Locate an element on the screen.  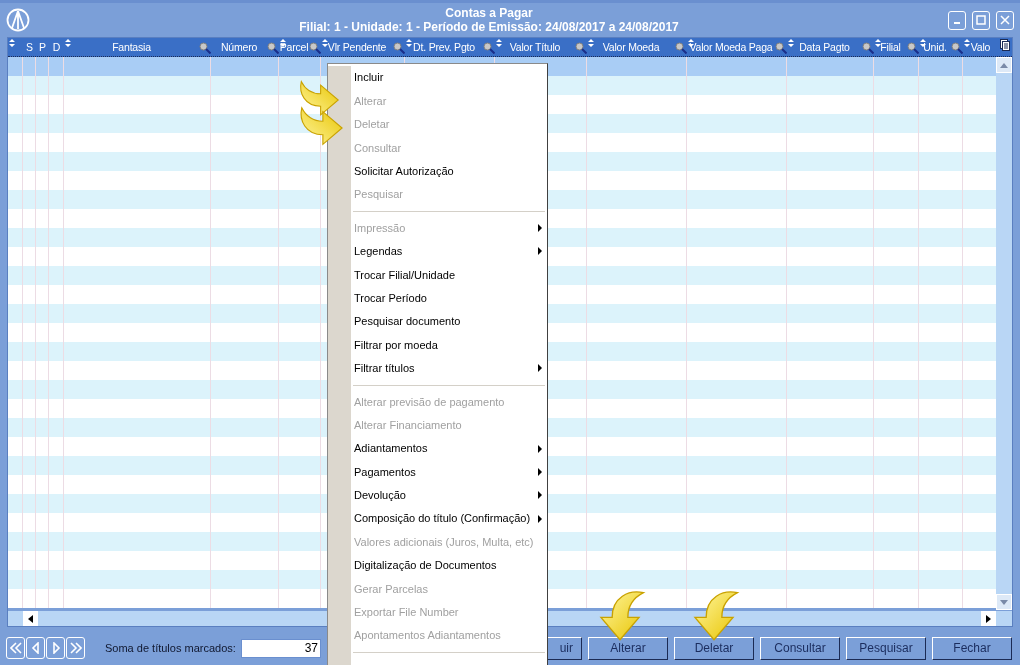
sum-label: Soma de títulos marcados: is located at coordinates (171, 648).